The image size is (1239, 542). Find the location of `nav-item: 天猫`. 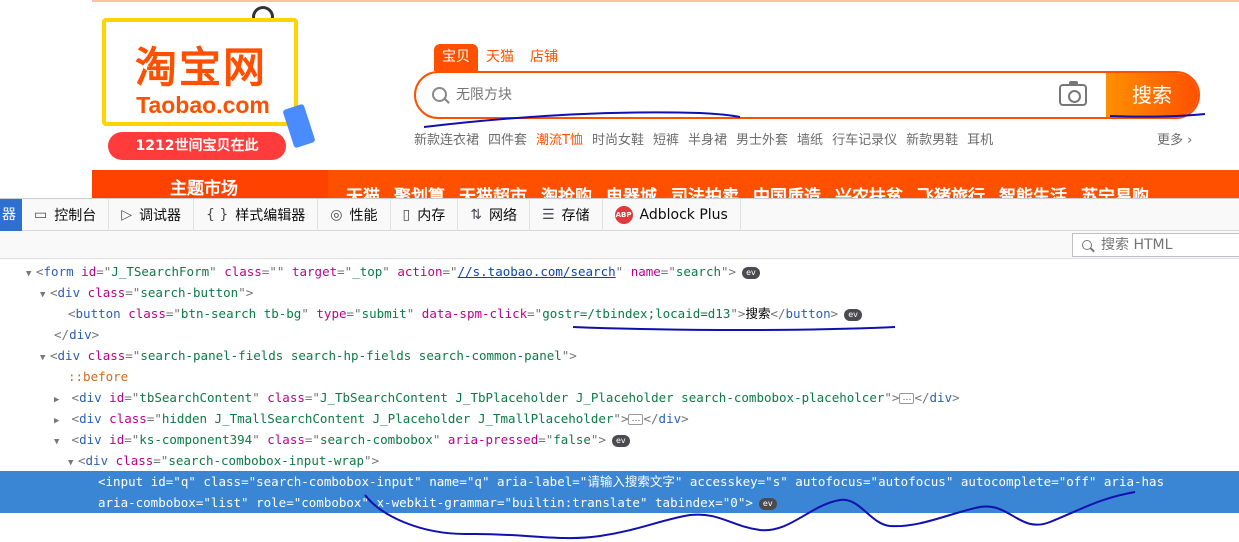

nav-item: 天猫 is located at coordinates (363, 190).